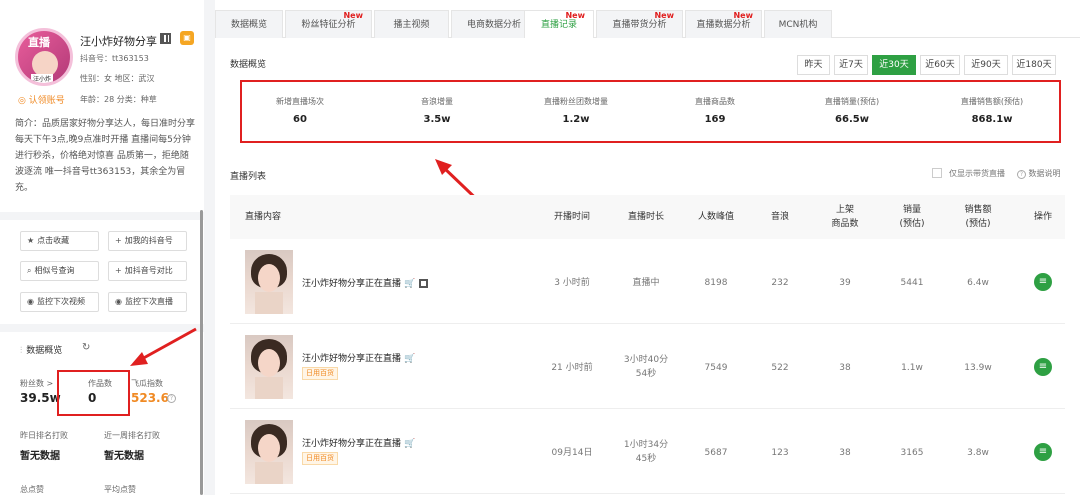  What do you see at coordinates (716, 217) in the screenshot?
I see `col-peak: 人数峰值` at bounding box center [716, 217].